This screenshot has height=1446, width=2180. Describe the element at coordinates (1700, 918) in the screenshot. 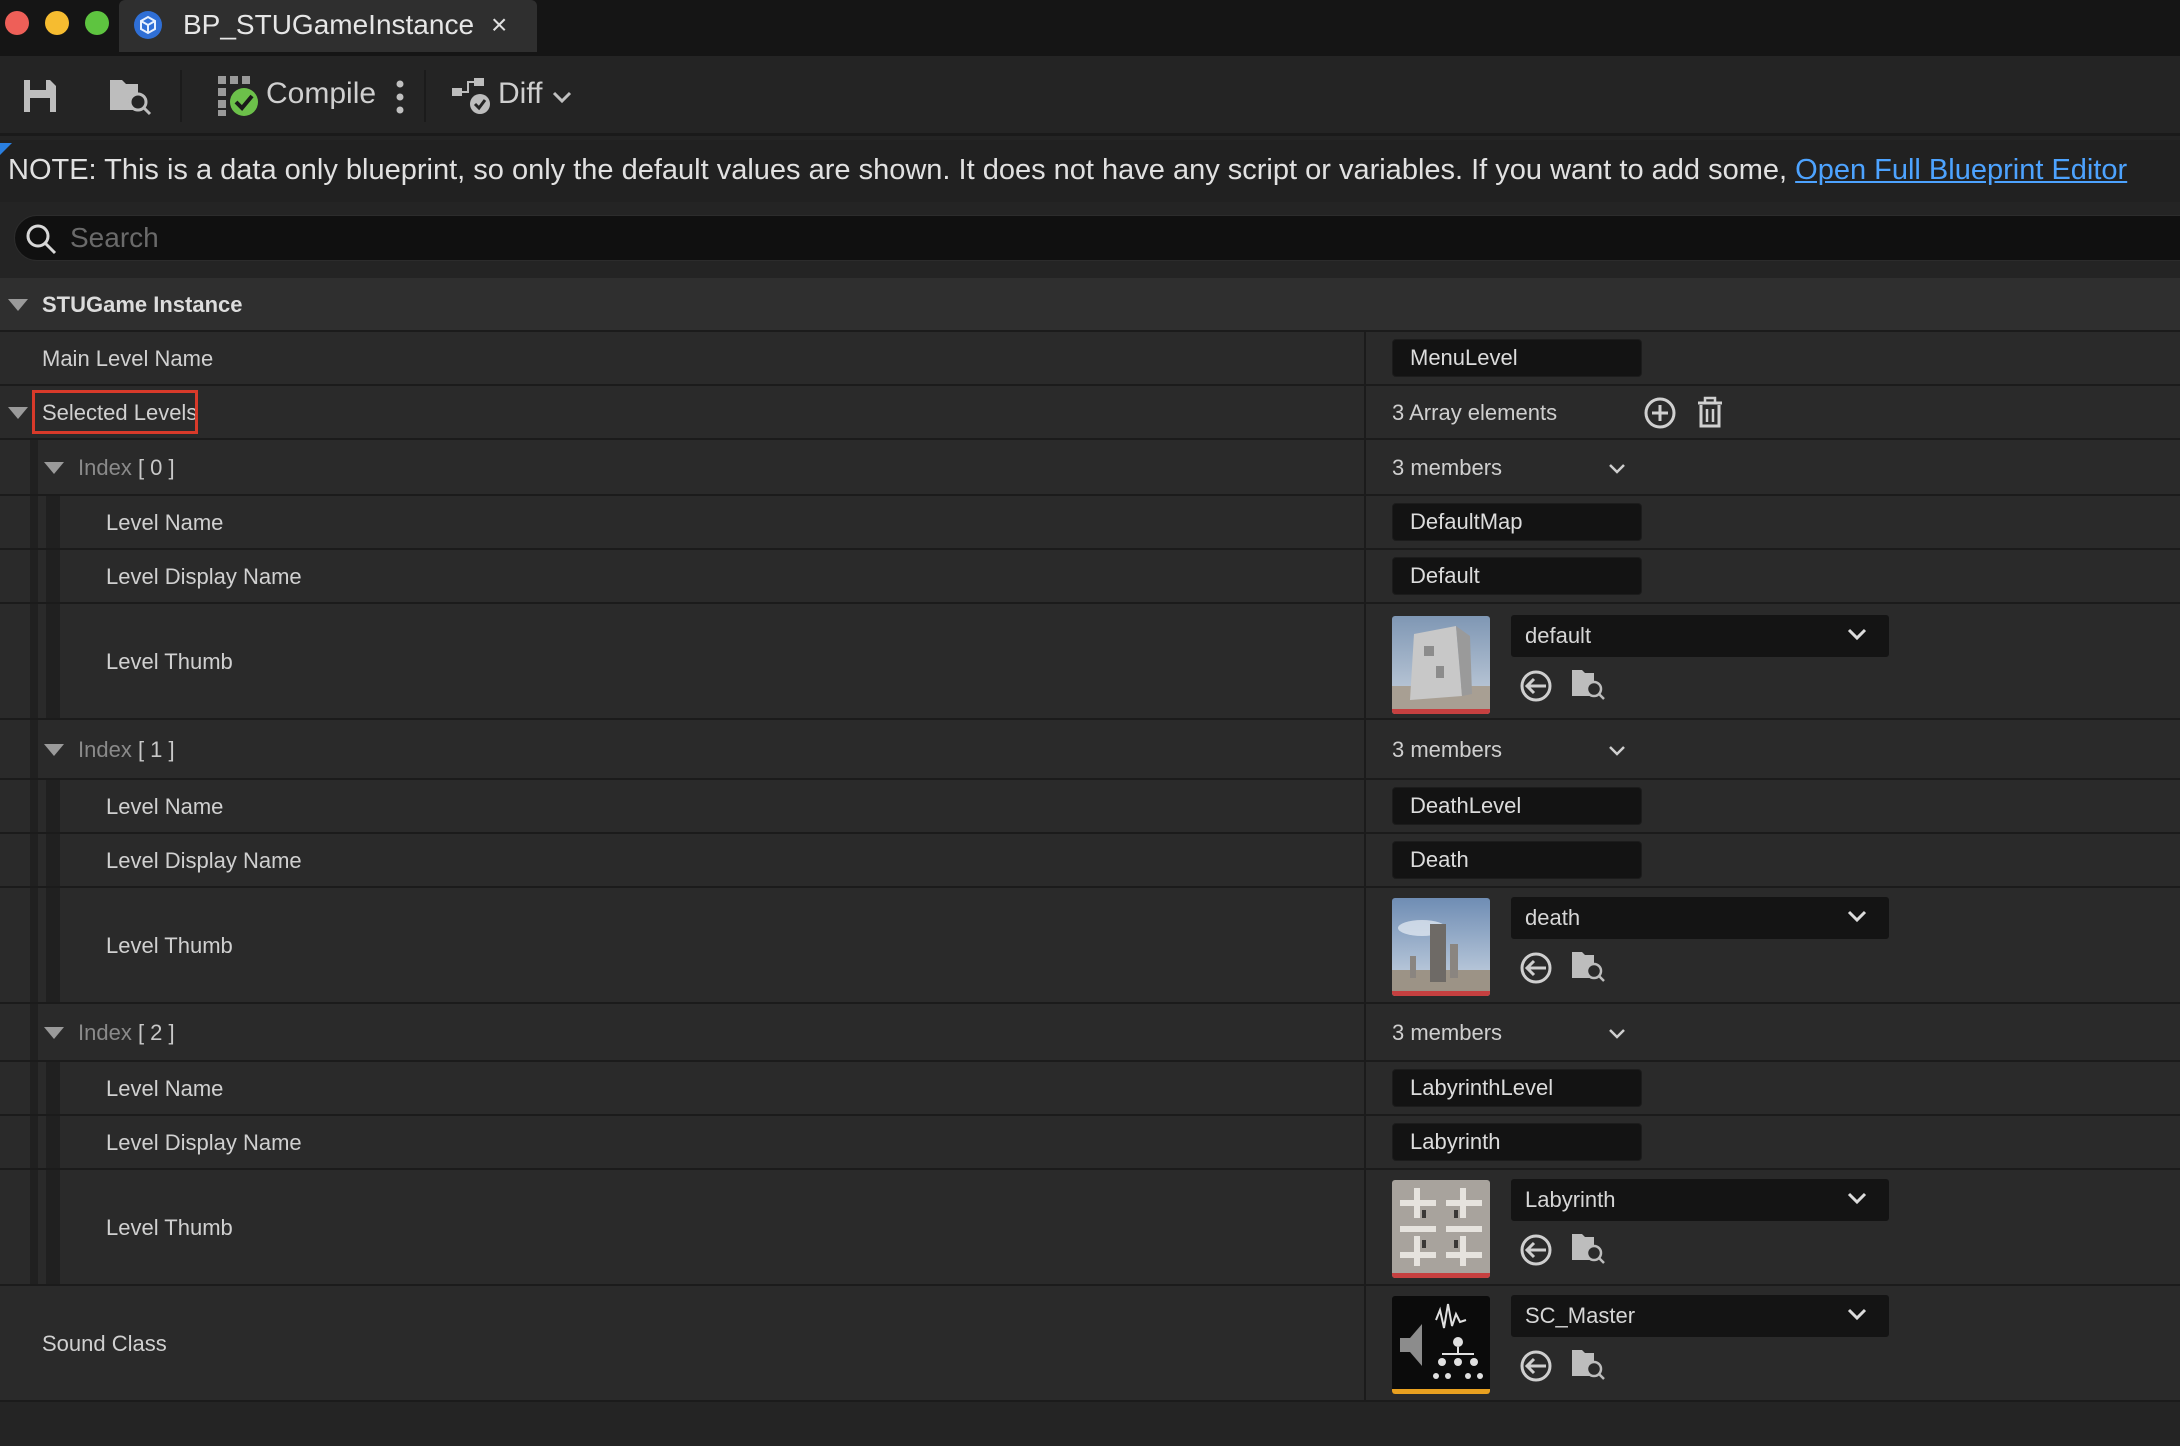

I see `thumb-asset-dropdown: death` at that location.